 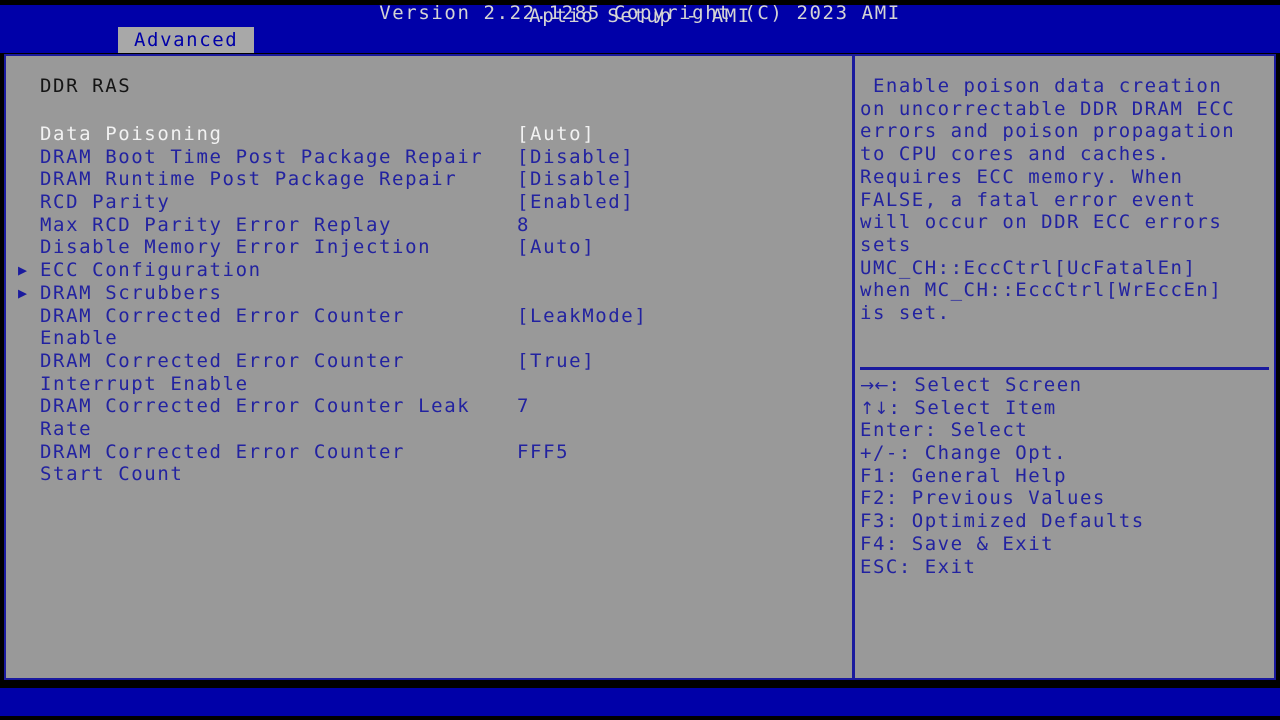 I want to click on option-row: DRAM Corrected Error Counter [True], so click(x=428, y=361).